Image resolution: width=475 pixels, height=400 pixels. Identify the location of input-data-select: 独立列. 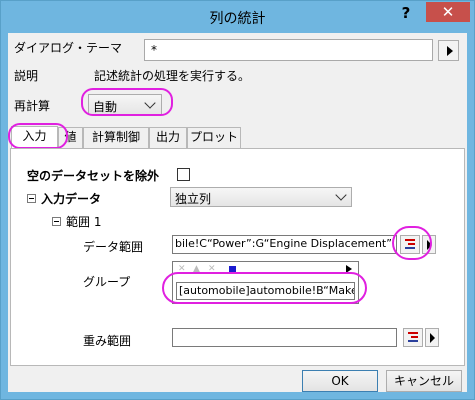
(261, 197).